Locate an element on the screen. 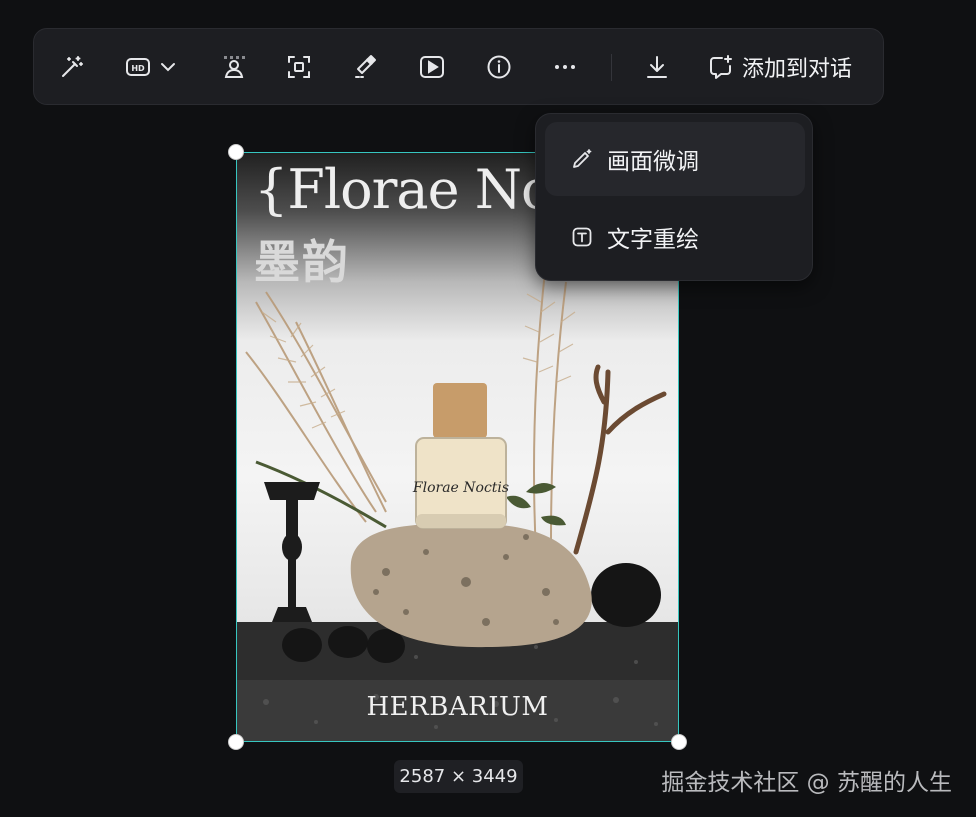 The height and width of the screenshot is (817, 976). magic-wand-icon is located at coordinates (72, 66).